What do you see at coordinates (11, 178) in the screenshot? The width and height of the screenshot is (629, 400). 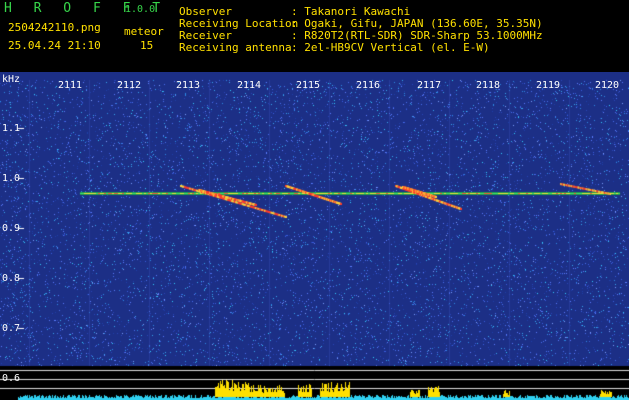 I see `y-tick-1-0: 1.0` at bounding box center [11, 178].